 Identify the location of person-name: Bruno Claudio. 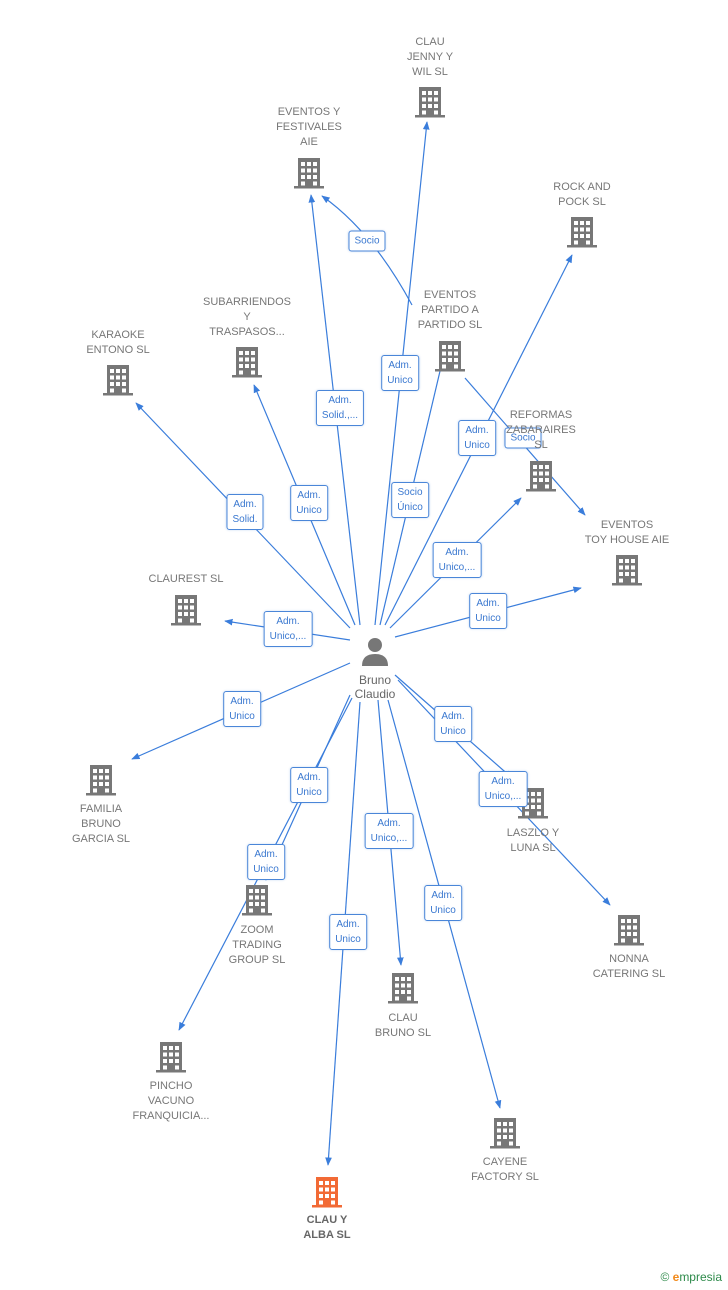
(375, 687).